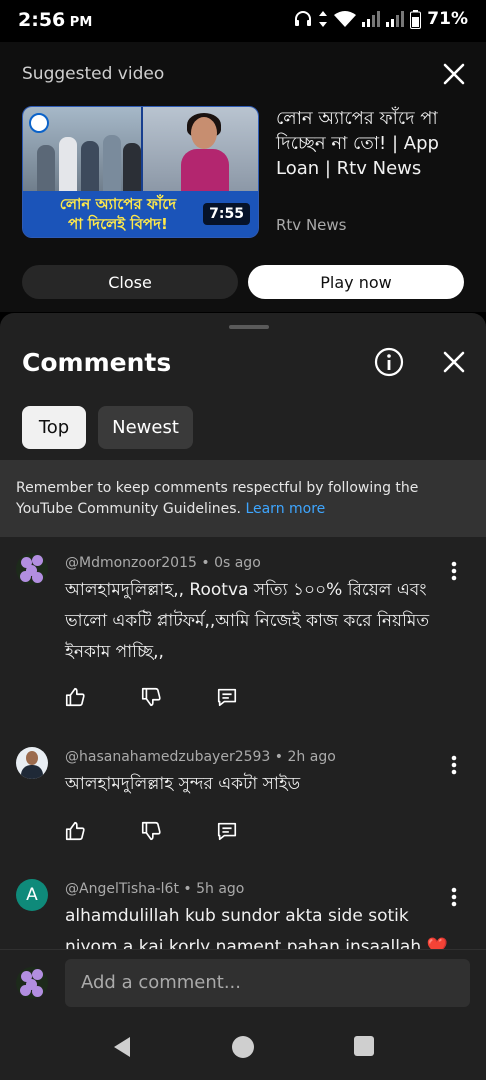 Image resolution: width=486 pixels, height=1080 pixels. What do you see at coordinates (54, 427) in the screenshot?
I see `chip-top: Top` at bounding box center [54, 427].